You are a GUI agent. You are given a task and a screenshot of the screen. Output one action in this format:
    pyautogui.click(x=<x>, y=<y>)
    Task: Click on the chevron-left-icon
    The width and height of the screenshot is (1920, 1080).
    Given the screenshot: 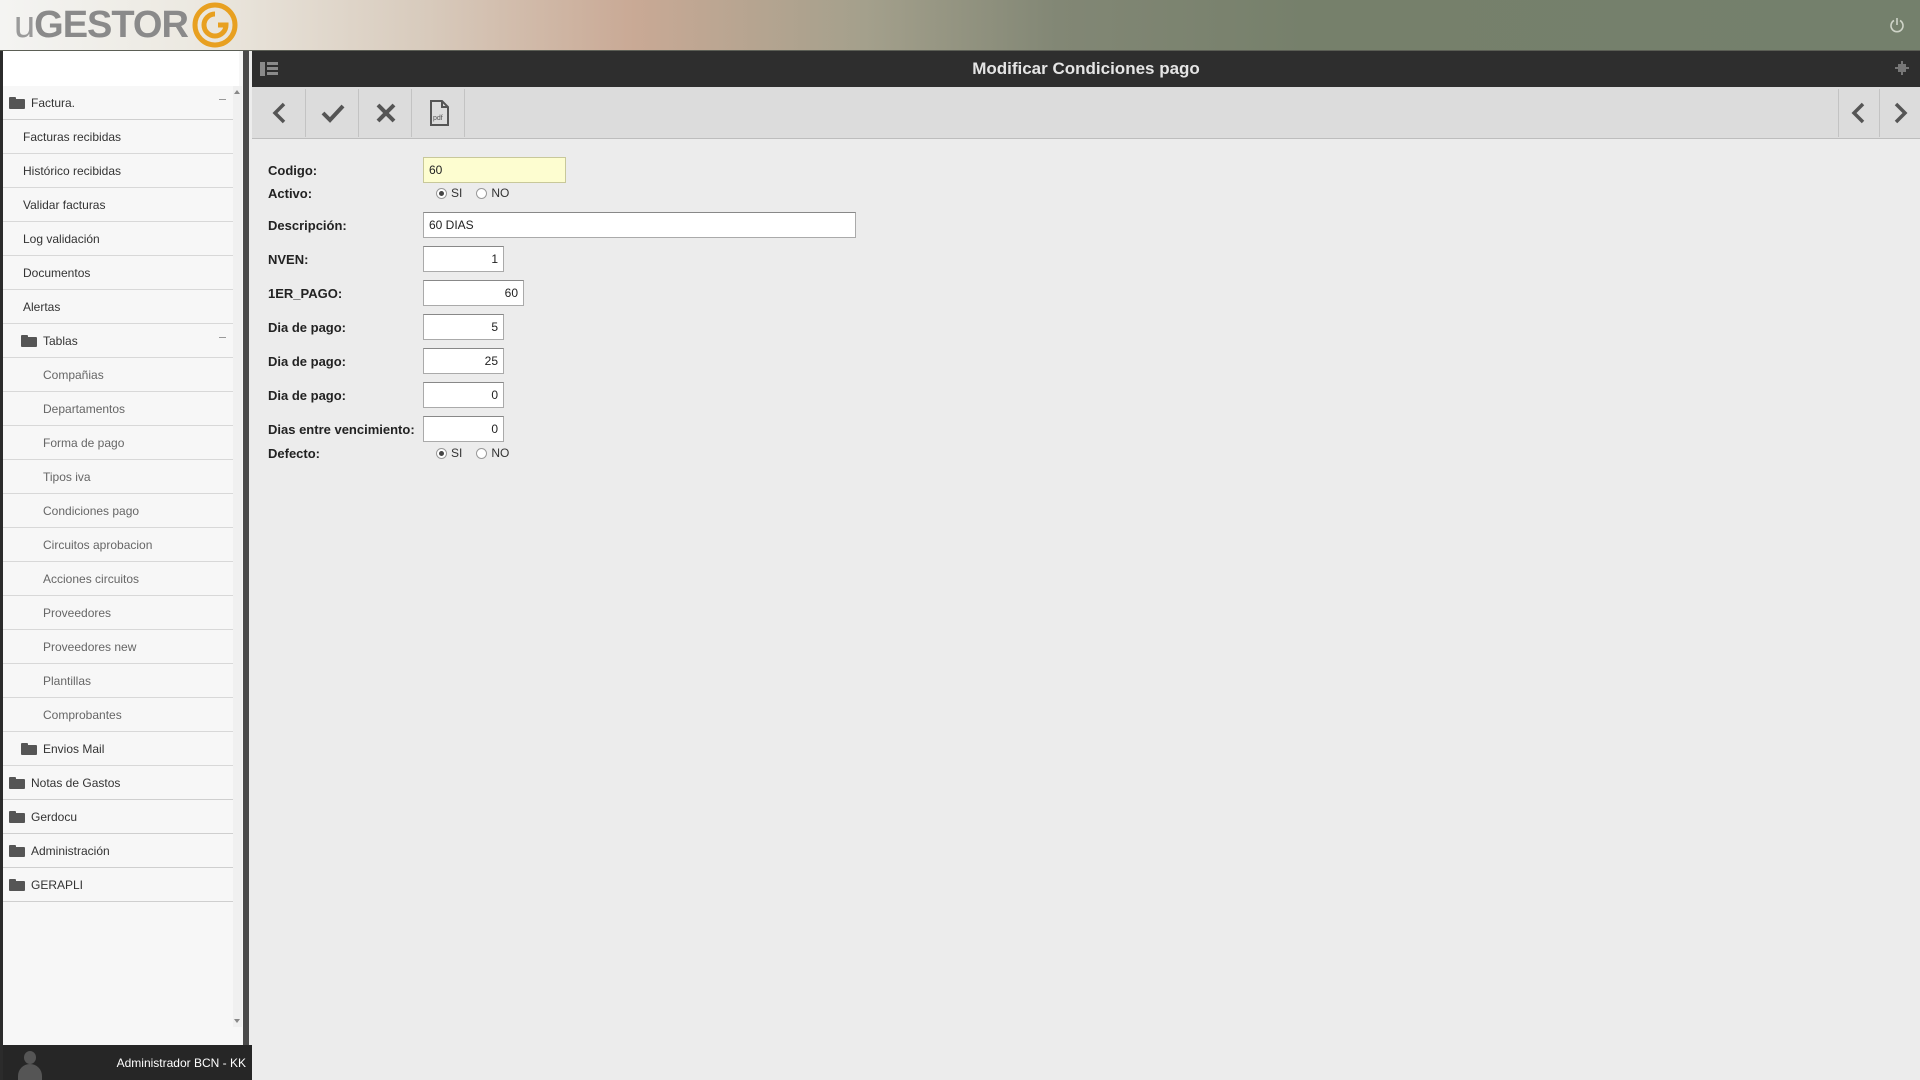 What is the action you would take?
    pyautogui.click(x=1858, y=113)
    